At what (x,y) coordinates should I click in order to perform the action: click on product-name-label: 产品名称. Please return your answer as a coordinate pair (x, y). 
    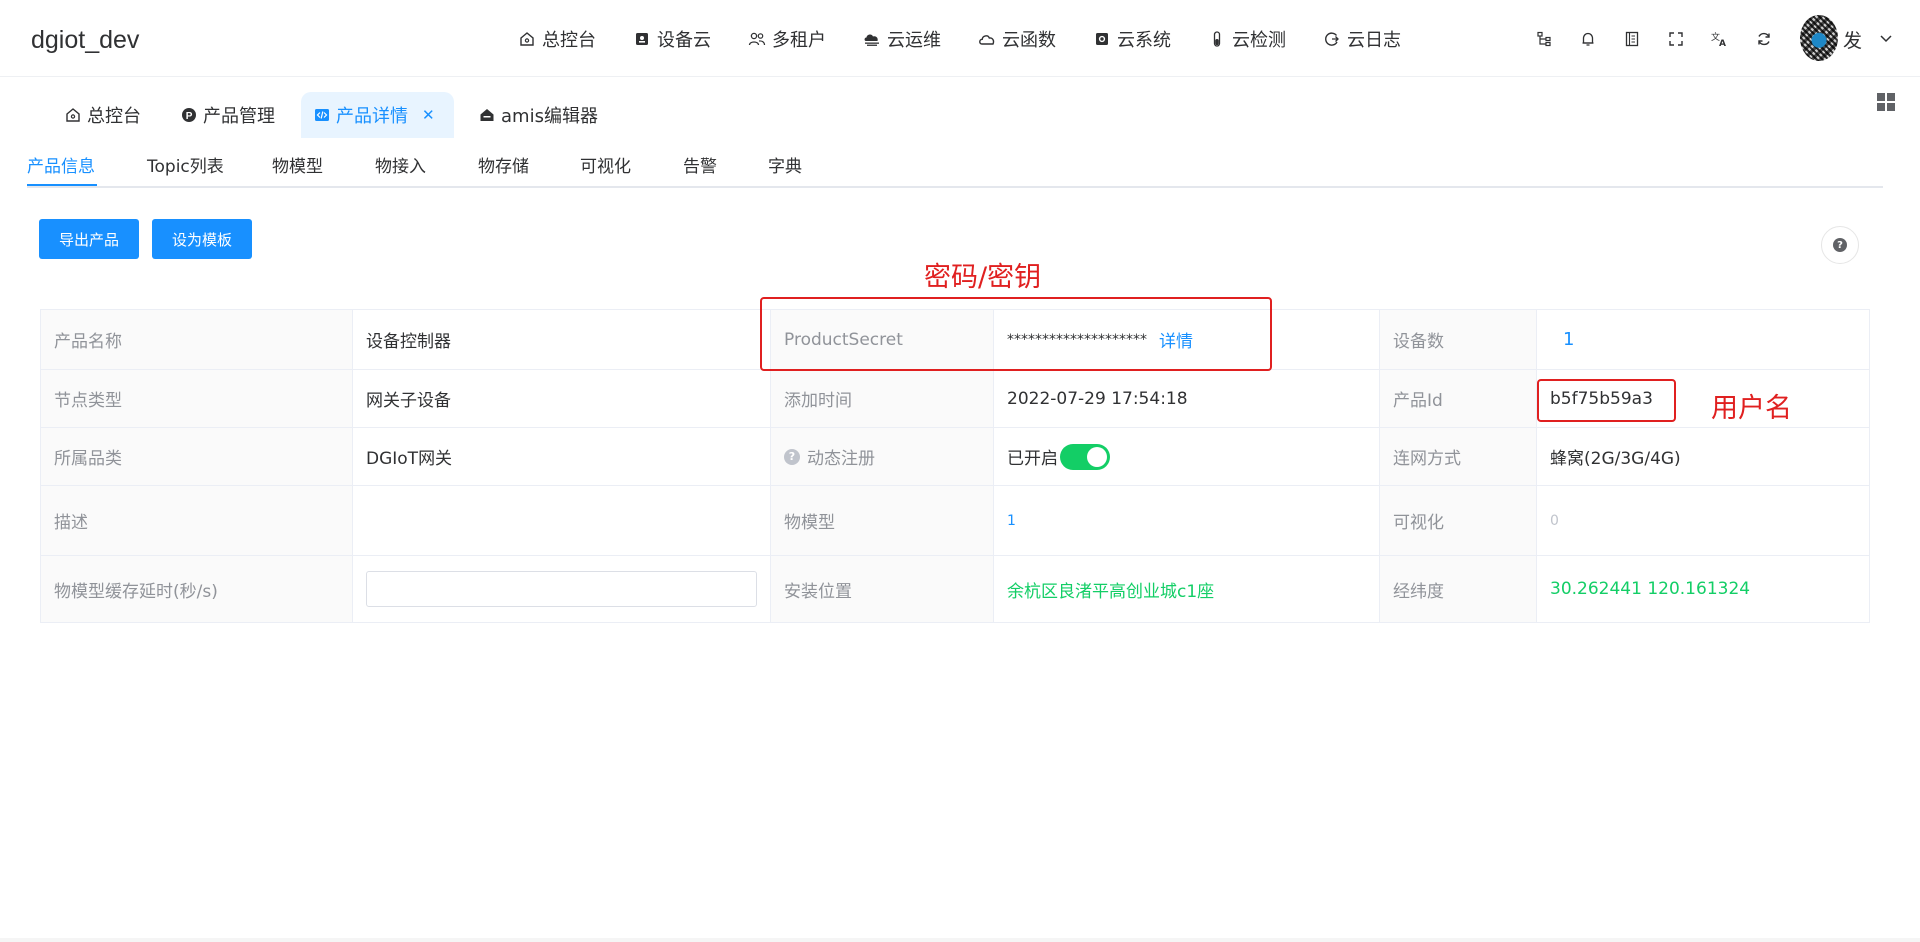
    Looking at the image, I should click on (197, 339).